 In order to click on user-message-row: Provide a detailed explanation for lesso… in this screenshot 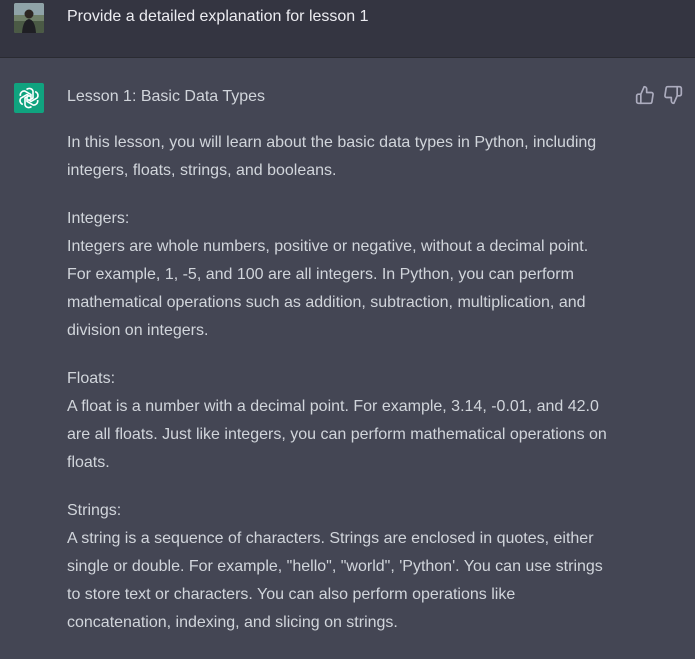, I will do `click(347, 29)`.